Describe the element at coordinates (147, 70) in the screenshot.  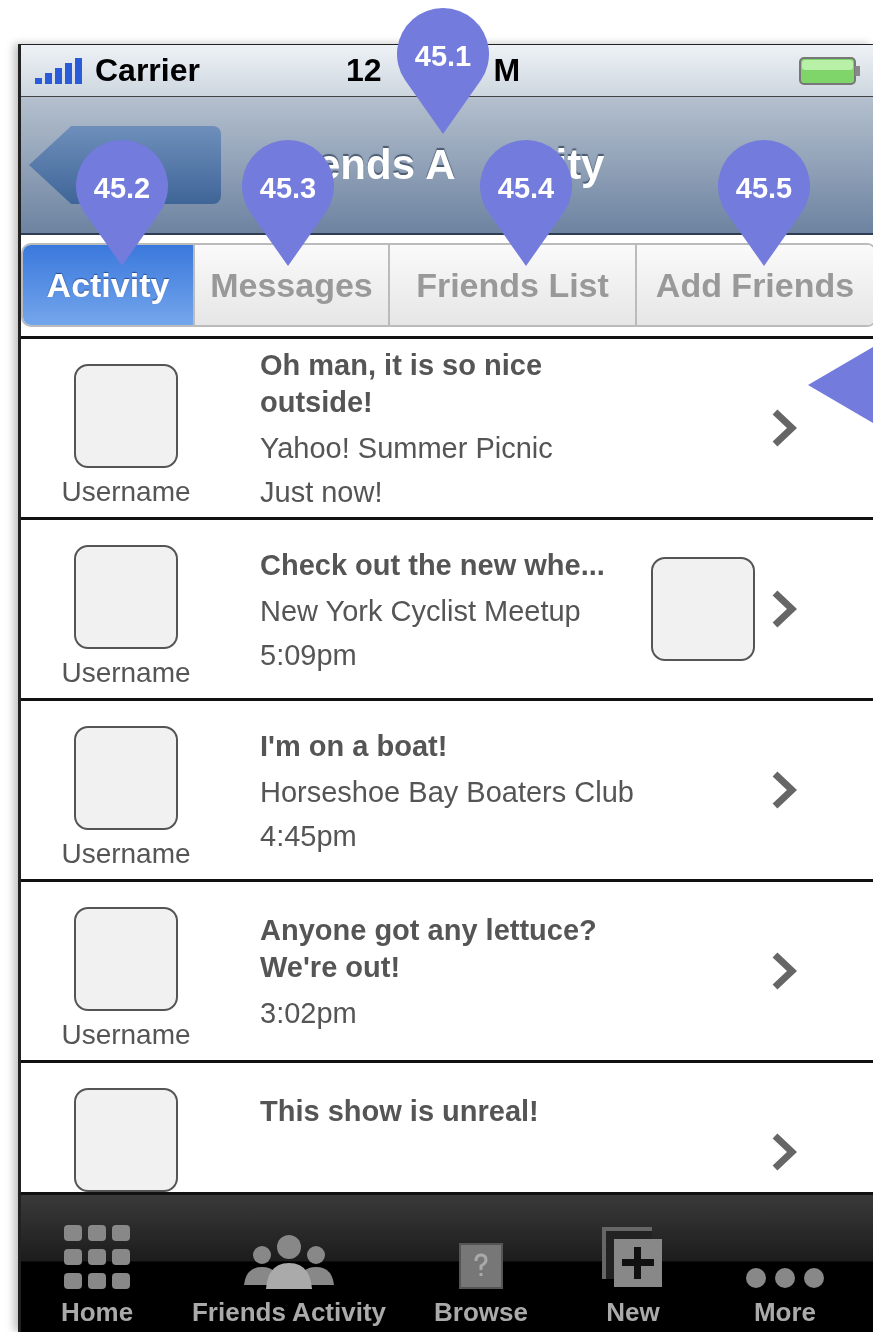
I see `carrier-name: Carrier` at that location.